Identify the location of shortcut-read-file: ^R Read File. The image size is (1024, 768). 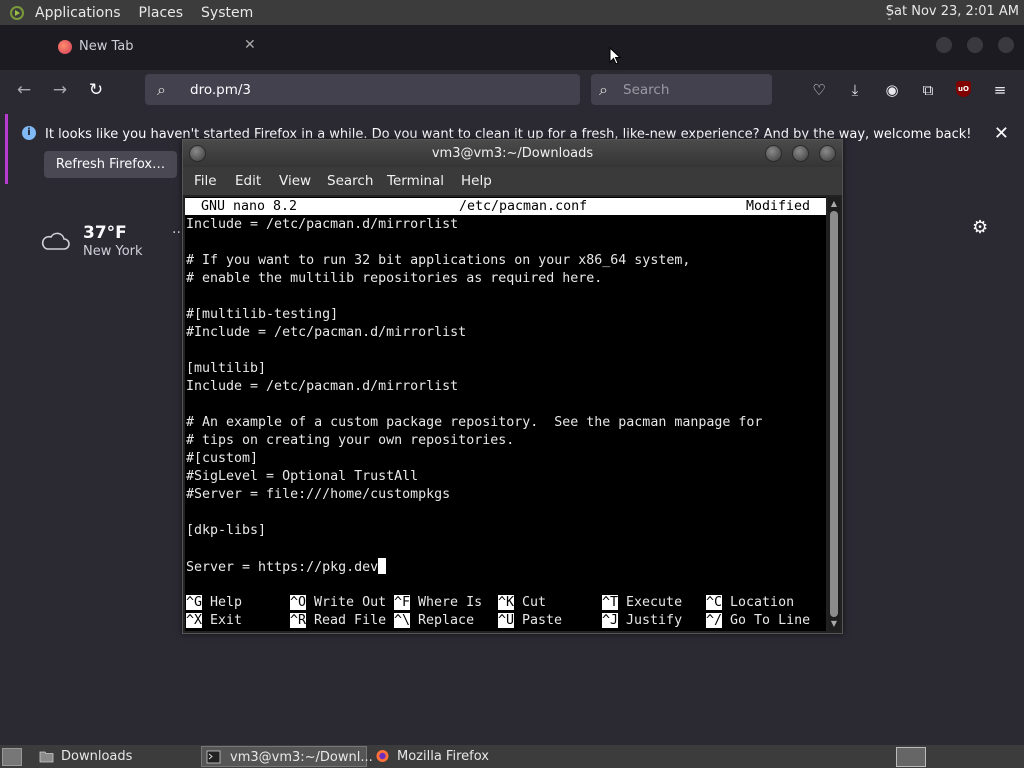
(338, 621).